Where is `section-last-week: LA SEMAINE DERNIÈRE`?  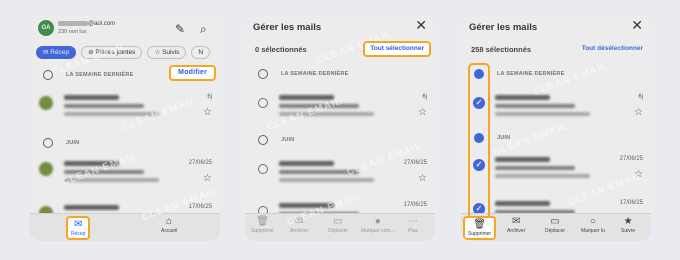 section-last-week: LA SEMAINE DERNIÈRE is located at coordinates (556, 74).